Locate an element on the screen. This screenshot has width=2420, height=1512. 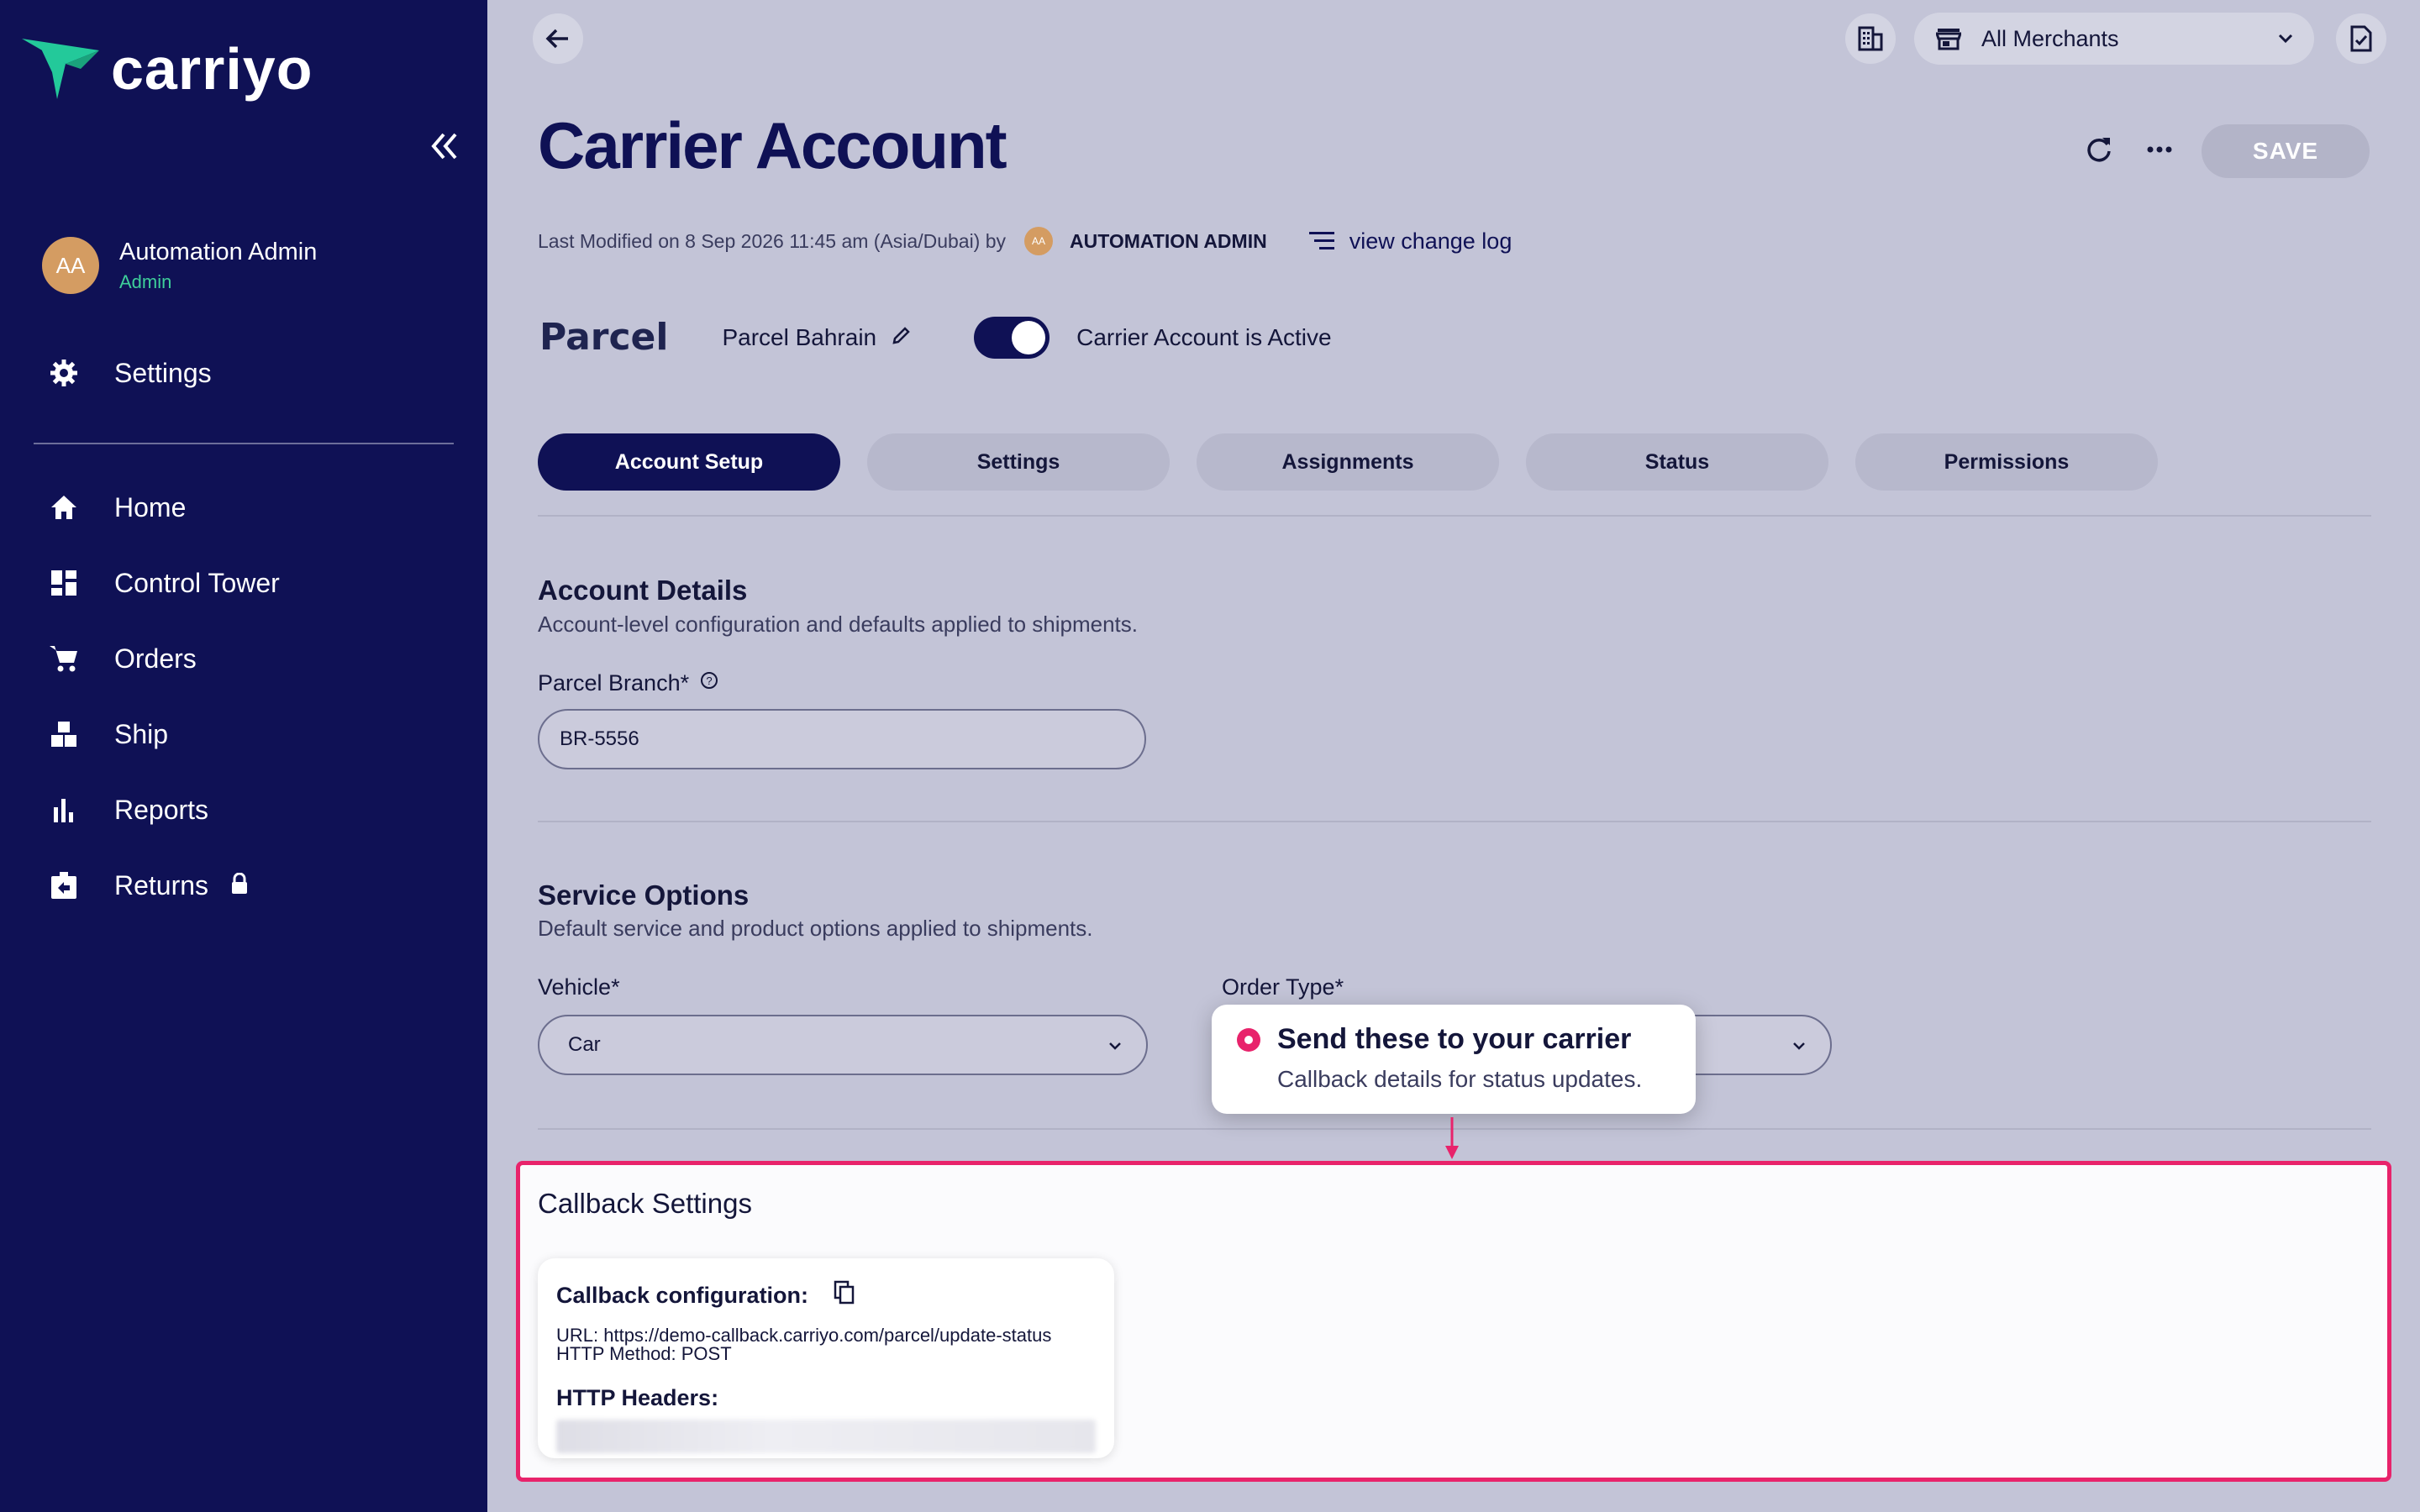
http-headers-label: HTTP Headers: is located at coordinates (637, 1397).